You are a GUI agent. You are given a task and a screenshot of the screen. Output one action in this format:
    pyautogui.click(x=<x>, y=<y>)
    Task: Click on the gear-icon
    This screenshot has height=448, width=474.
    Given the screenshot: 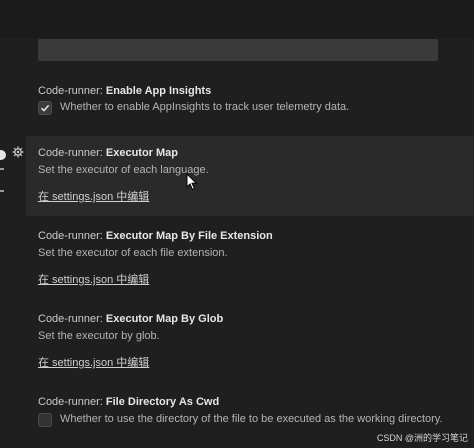 What is the action you would take?
    pyautogui.click(x=18, y=152)
    